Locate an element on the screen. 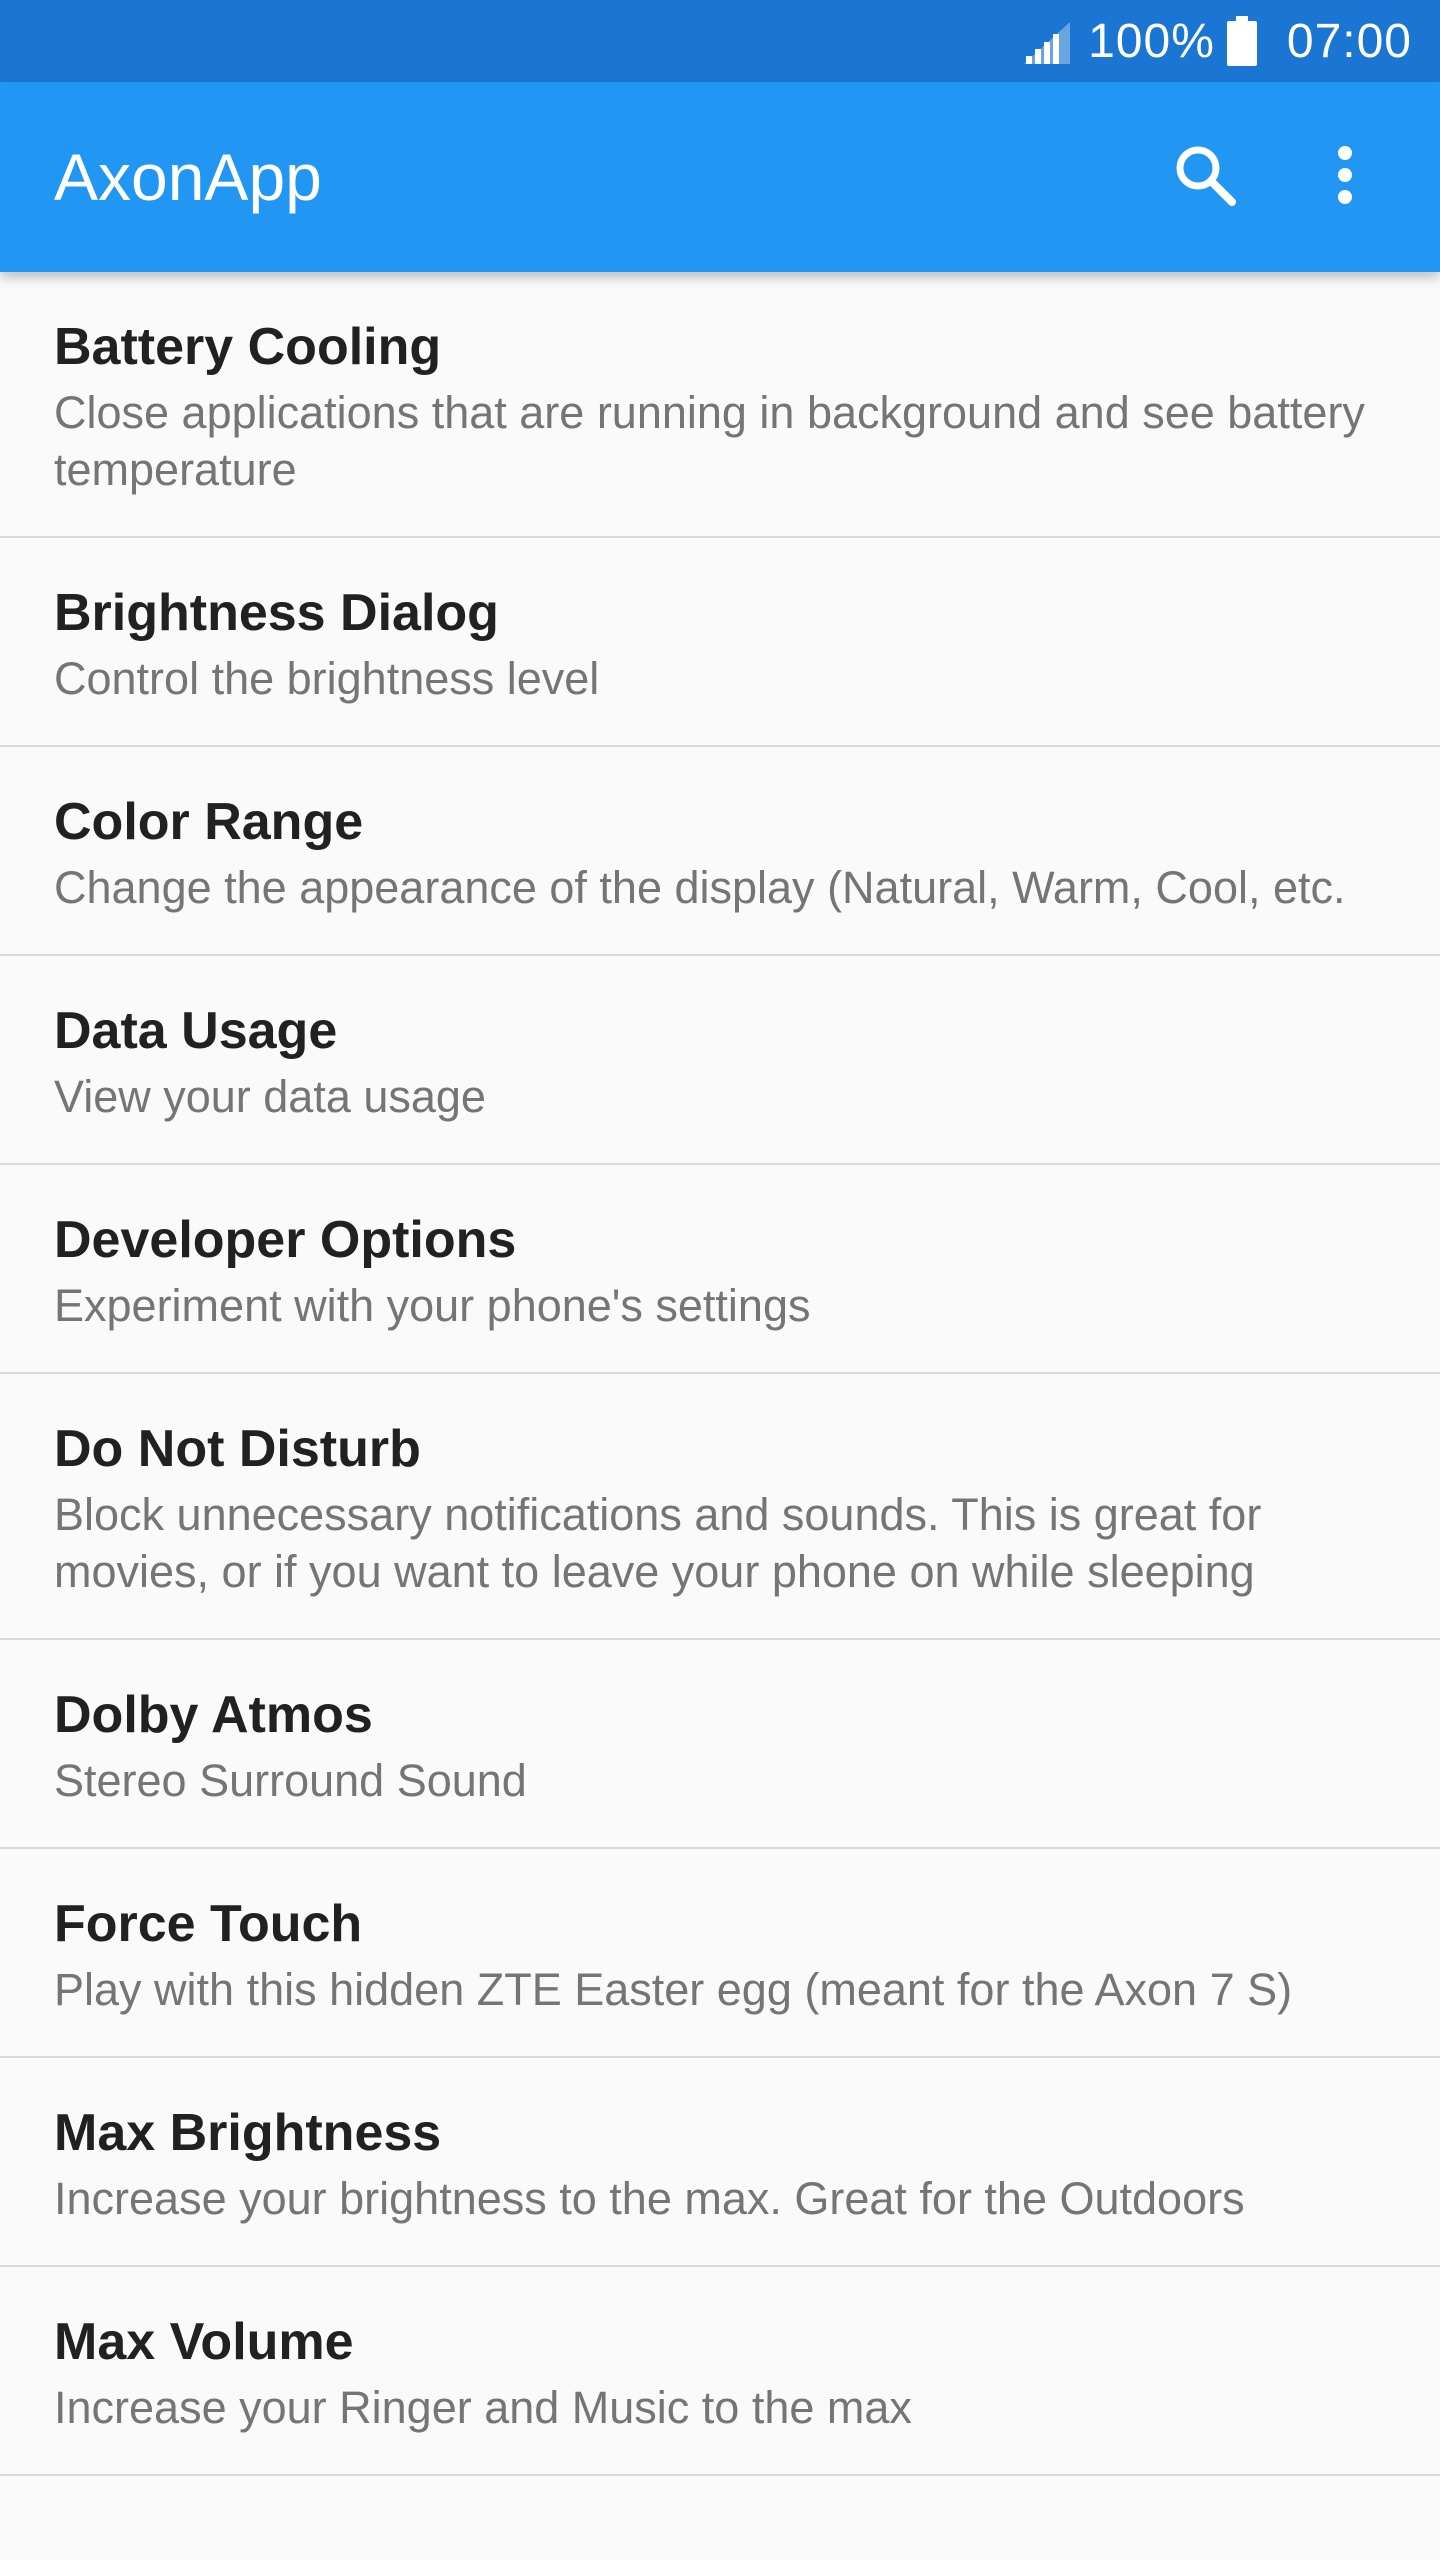 This screenshot has width=1440, height=2560. item-title: Do Not Disturb is located at coordinates (237, 1449).